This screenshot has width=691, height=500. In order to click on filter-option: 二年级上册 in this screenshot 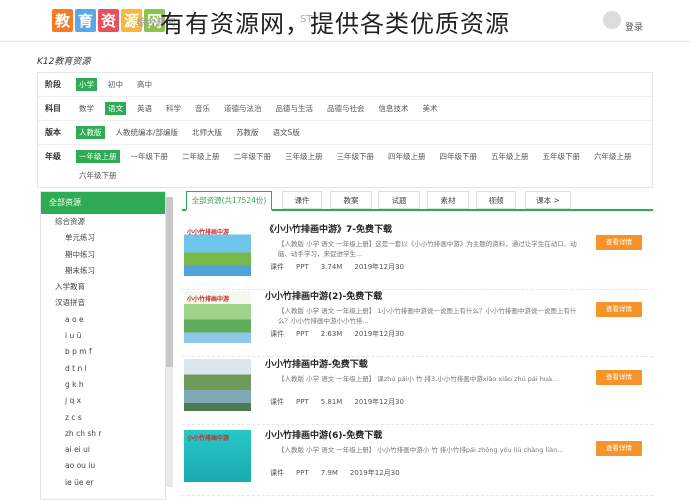, I will do `click(201, 156)`.